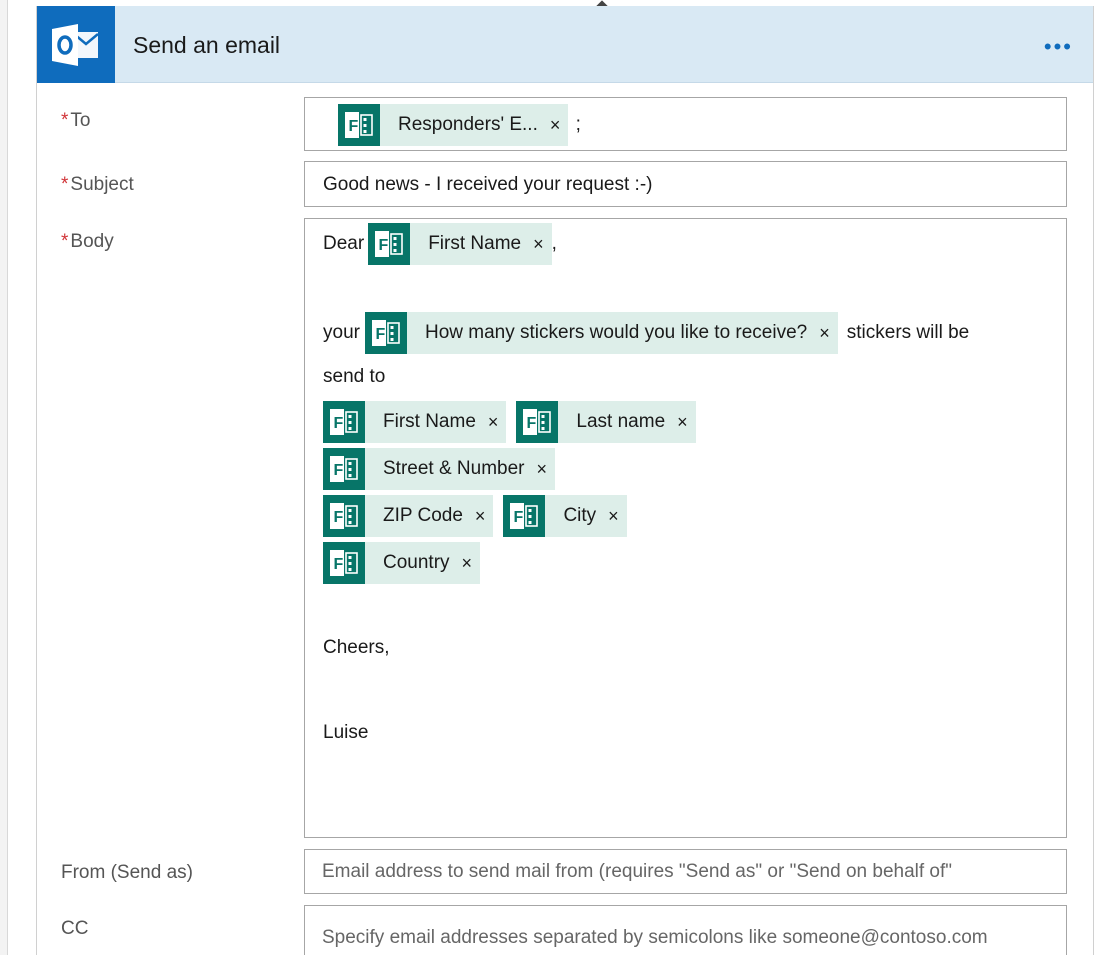  Describe the element at coordinates (685, 184) in the screenshot. I see `subject-field: Good news - I received your request :-)` at that location.